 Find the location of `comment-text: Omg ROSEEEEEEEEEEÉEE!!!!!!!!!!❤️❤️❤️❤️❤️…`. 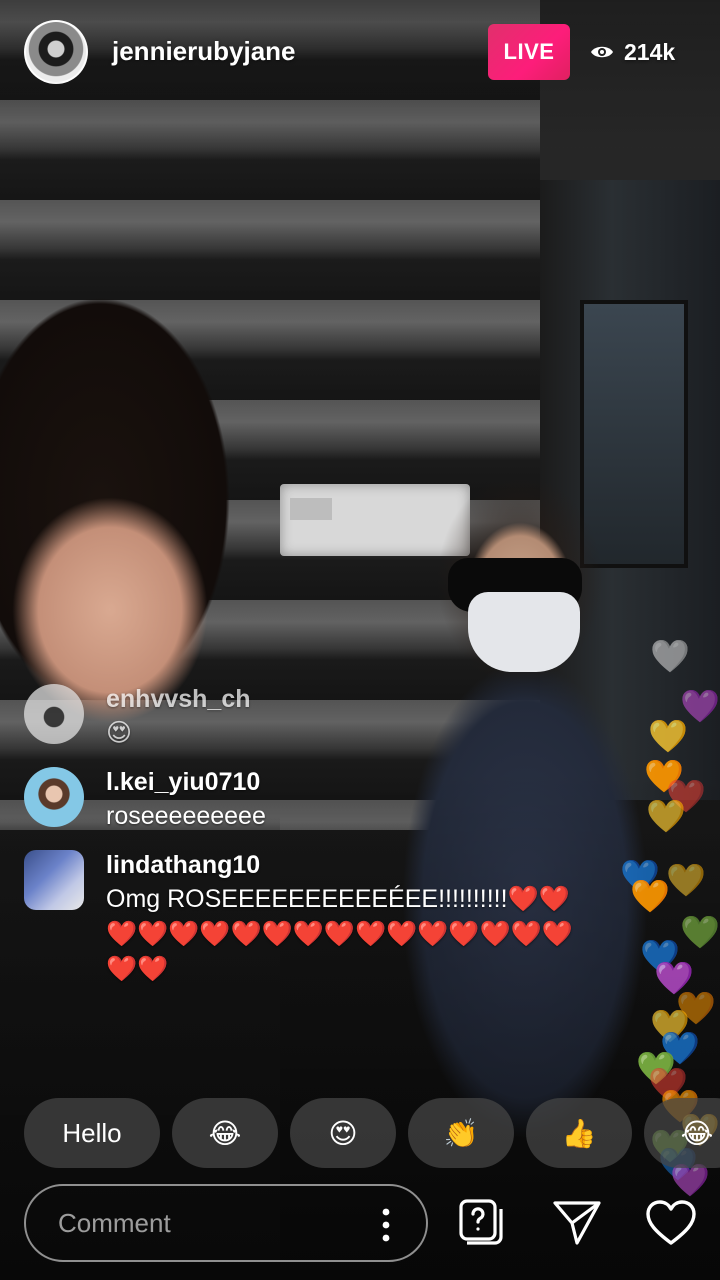

comment-text: Omg ROSEEEEEEEEEEÉEE!!!!!!!!!!❤️❤️❤️❤️❤️… is located at coordinates (339, 934).